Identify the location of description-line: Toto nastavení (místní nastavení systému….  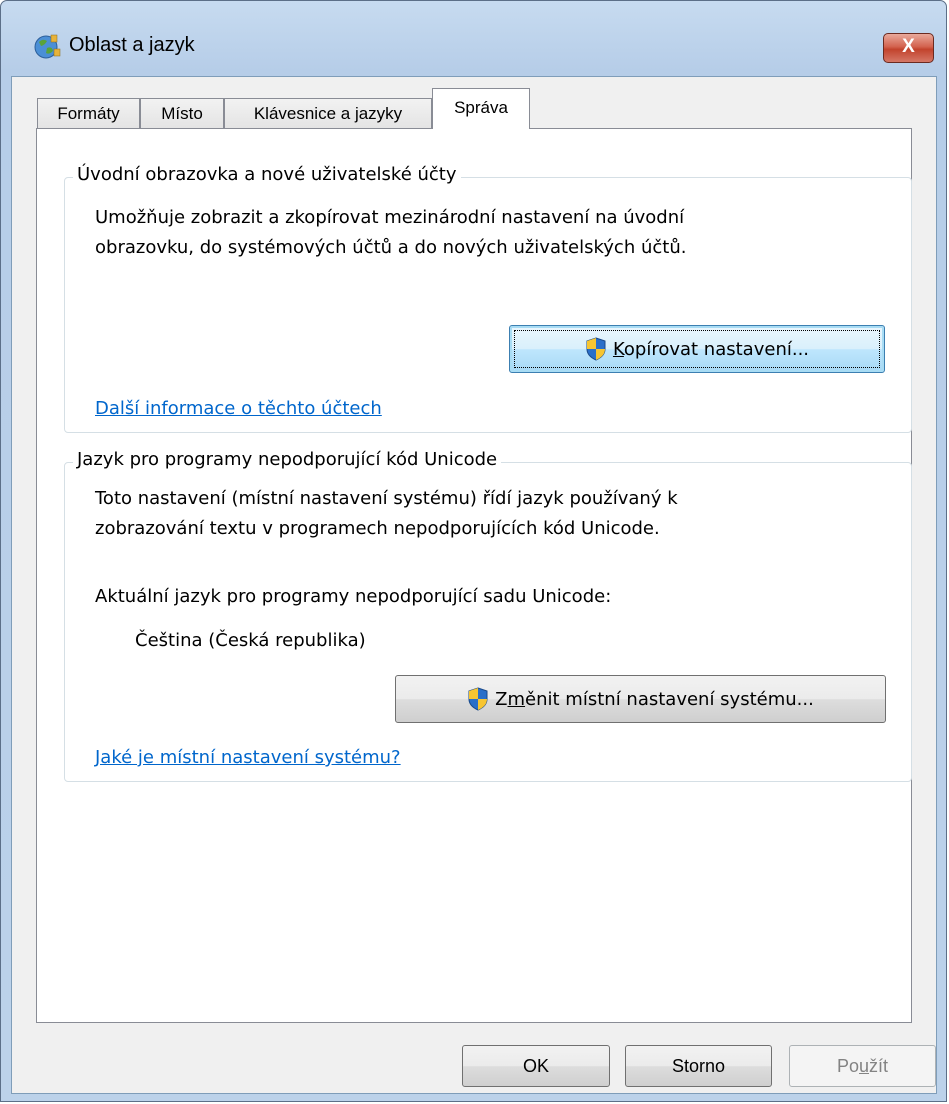
(386, 498).